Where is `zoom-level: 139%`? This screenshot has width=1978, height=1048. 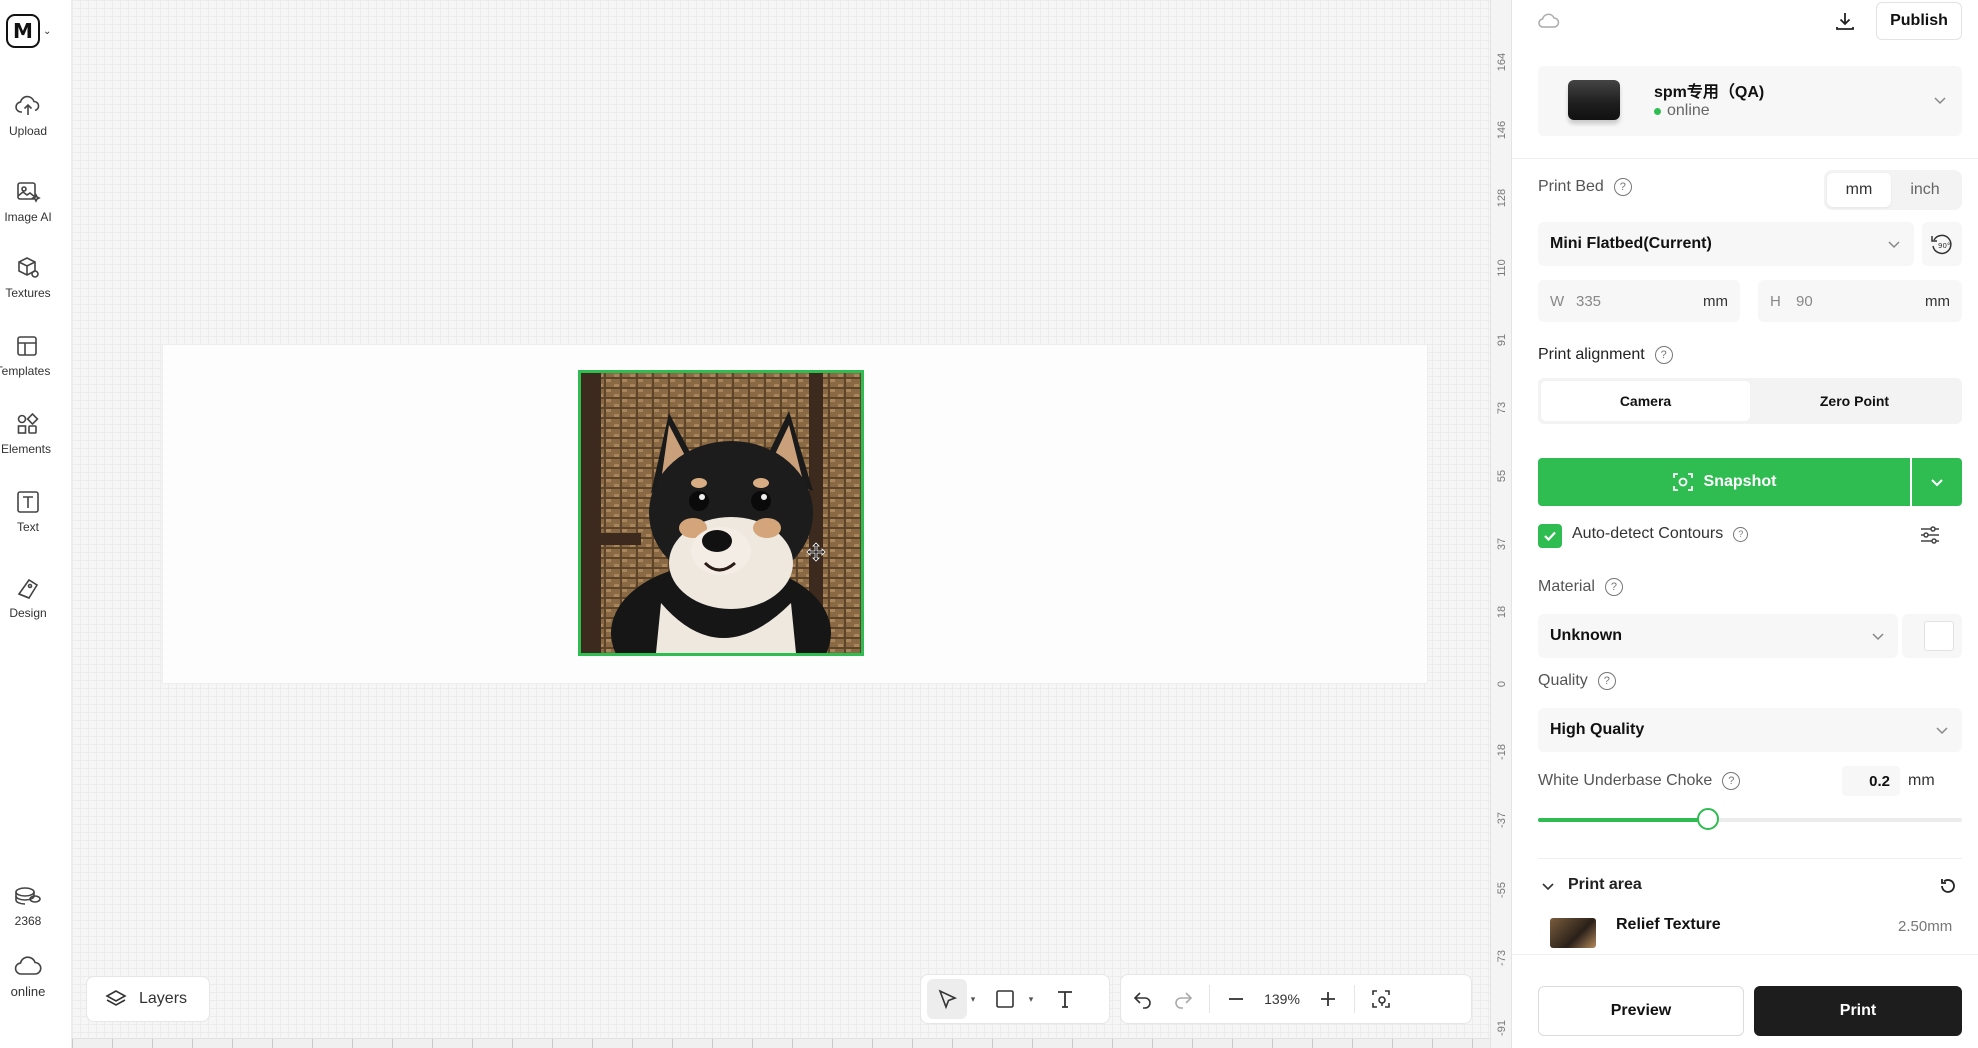 zoom-level: 139% is located at coordinates (1282, 999).